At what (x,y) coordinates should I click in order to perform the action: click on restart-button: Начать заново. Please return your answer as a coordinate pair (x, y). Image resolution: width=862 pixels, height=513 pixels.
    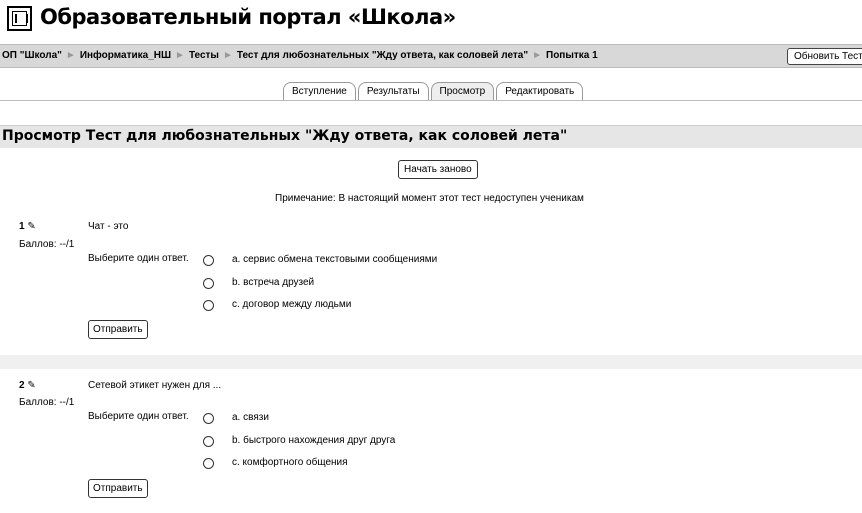
    Looking at the image, I should click on (438, 169).